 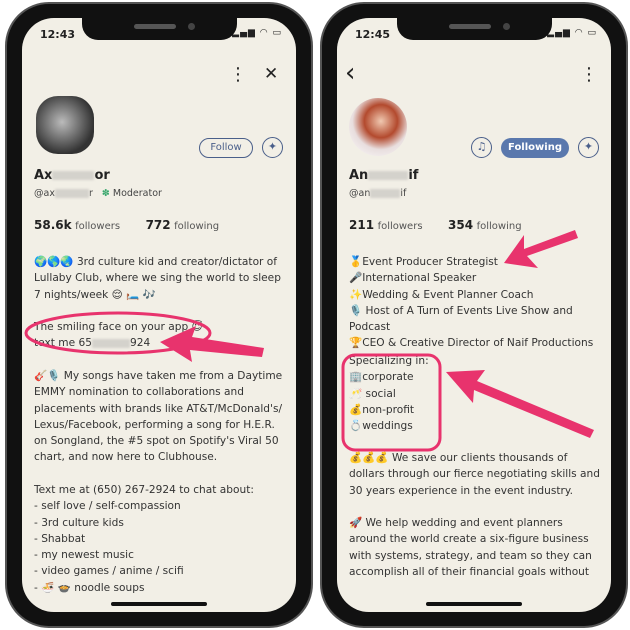 What do you see at coordinates (535, 148) in the screenshot?
I see `following-button: Following` at bounding box center [535, 148].